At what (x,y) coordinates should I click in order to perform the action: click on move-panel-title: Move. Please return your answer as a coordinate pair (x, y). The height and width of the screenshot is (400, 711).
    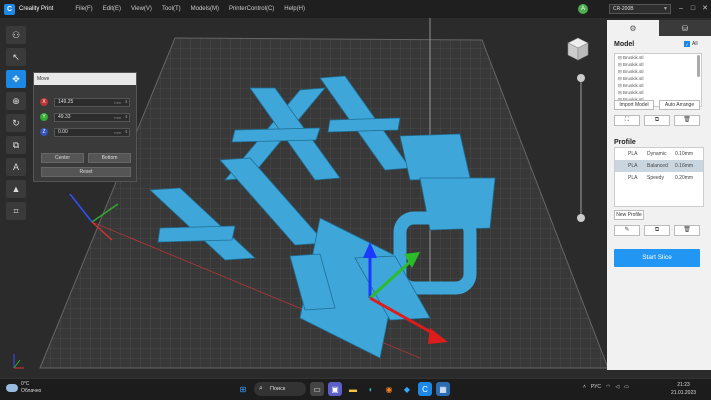
    Looking at the image, I should click on (85, 79).